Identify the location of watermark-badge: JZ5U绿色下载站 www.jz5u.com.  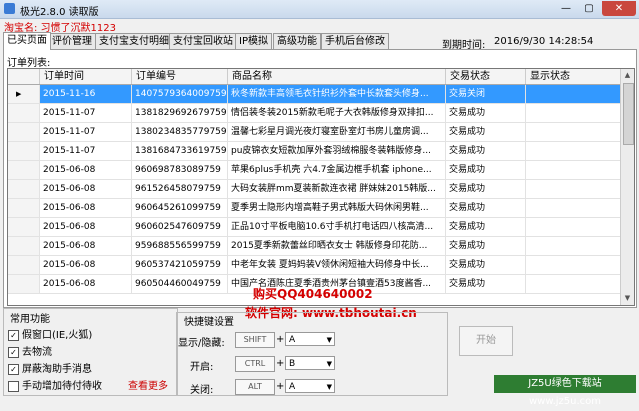
(565, 391).